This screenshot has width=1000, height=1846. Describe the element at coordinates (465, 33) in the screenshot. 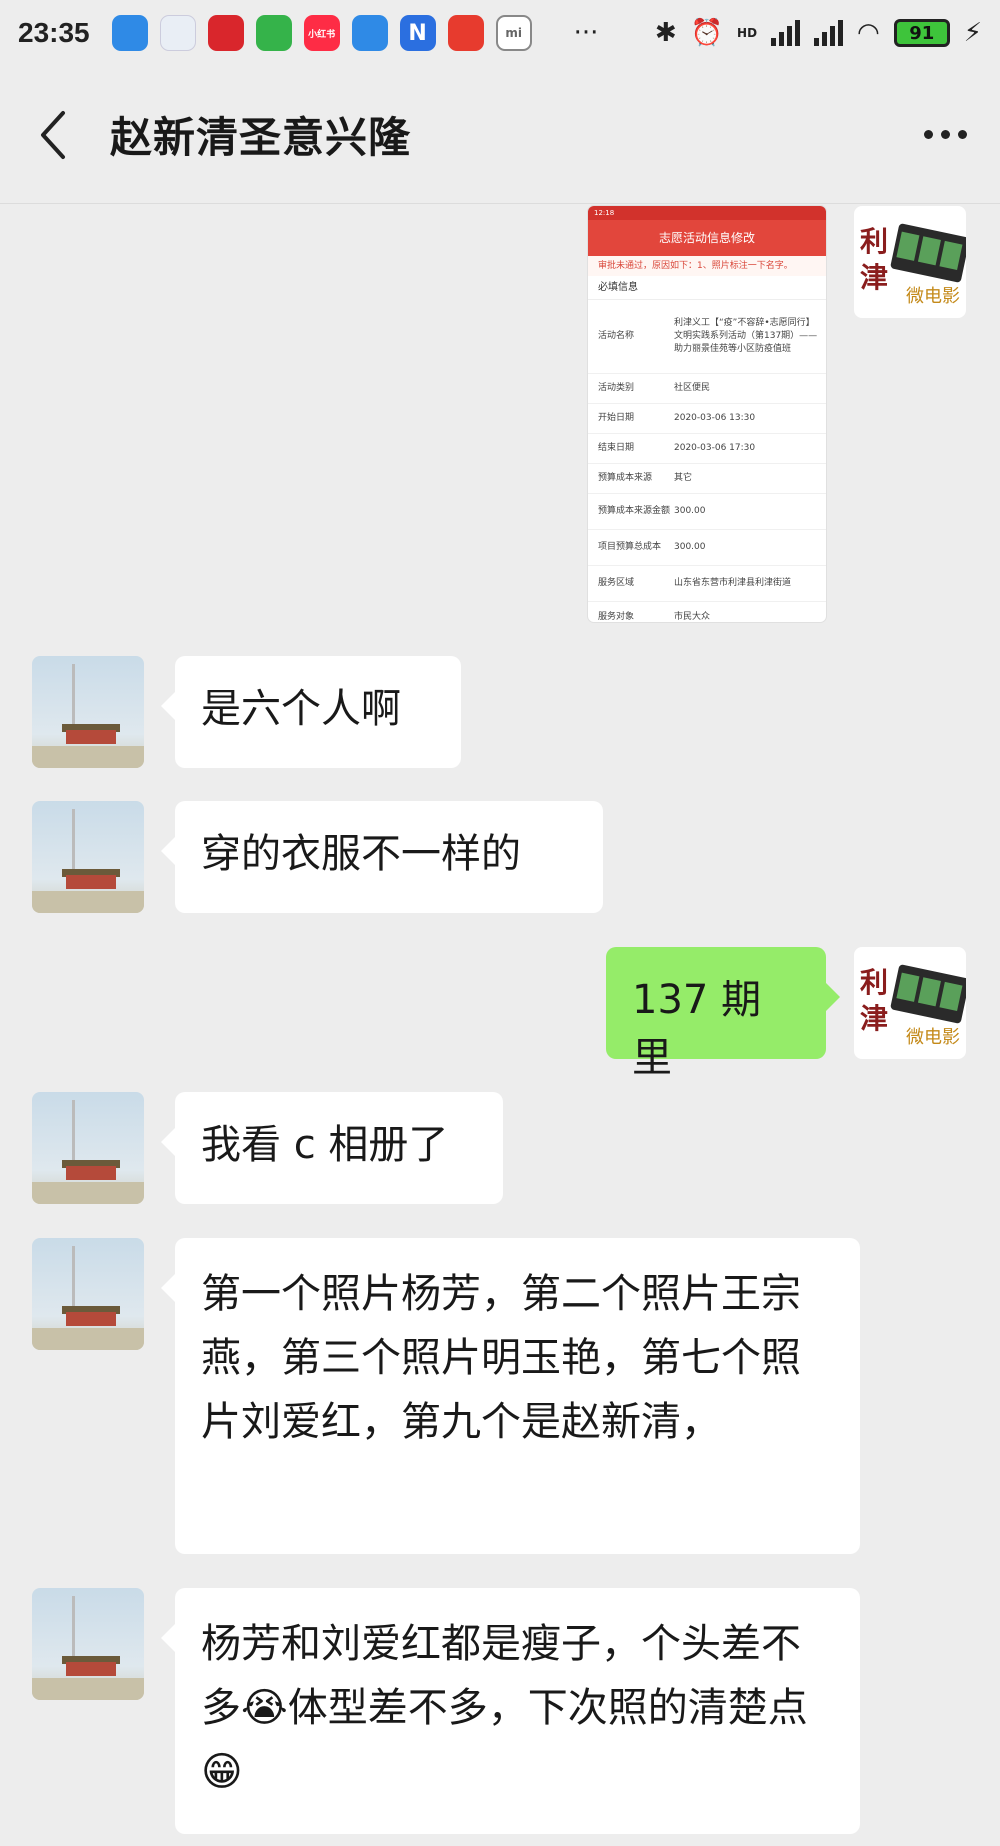

I see `app-icon-red-bird` at that location.